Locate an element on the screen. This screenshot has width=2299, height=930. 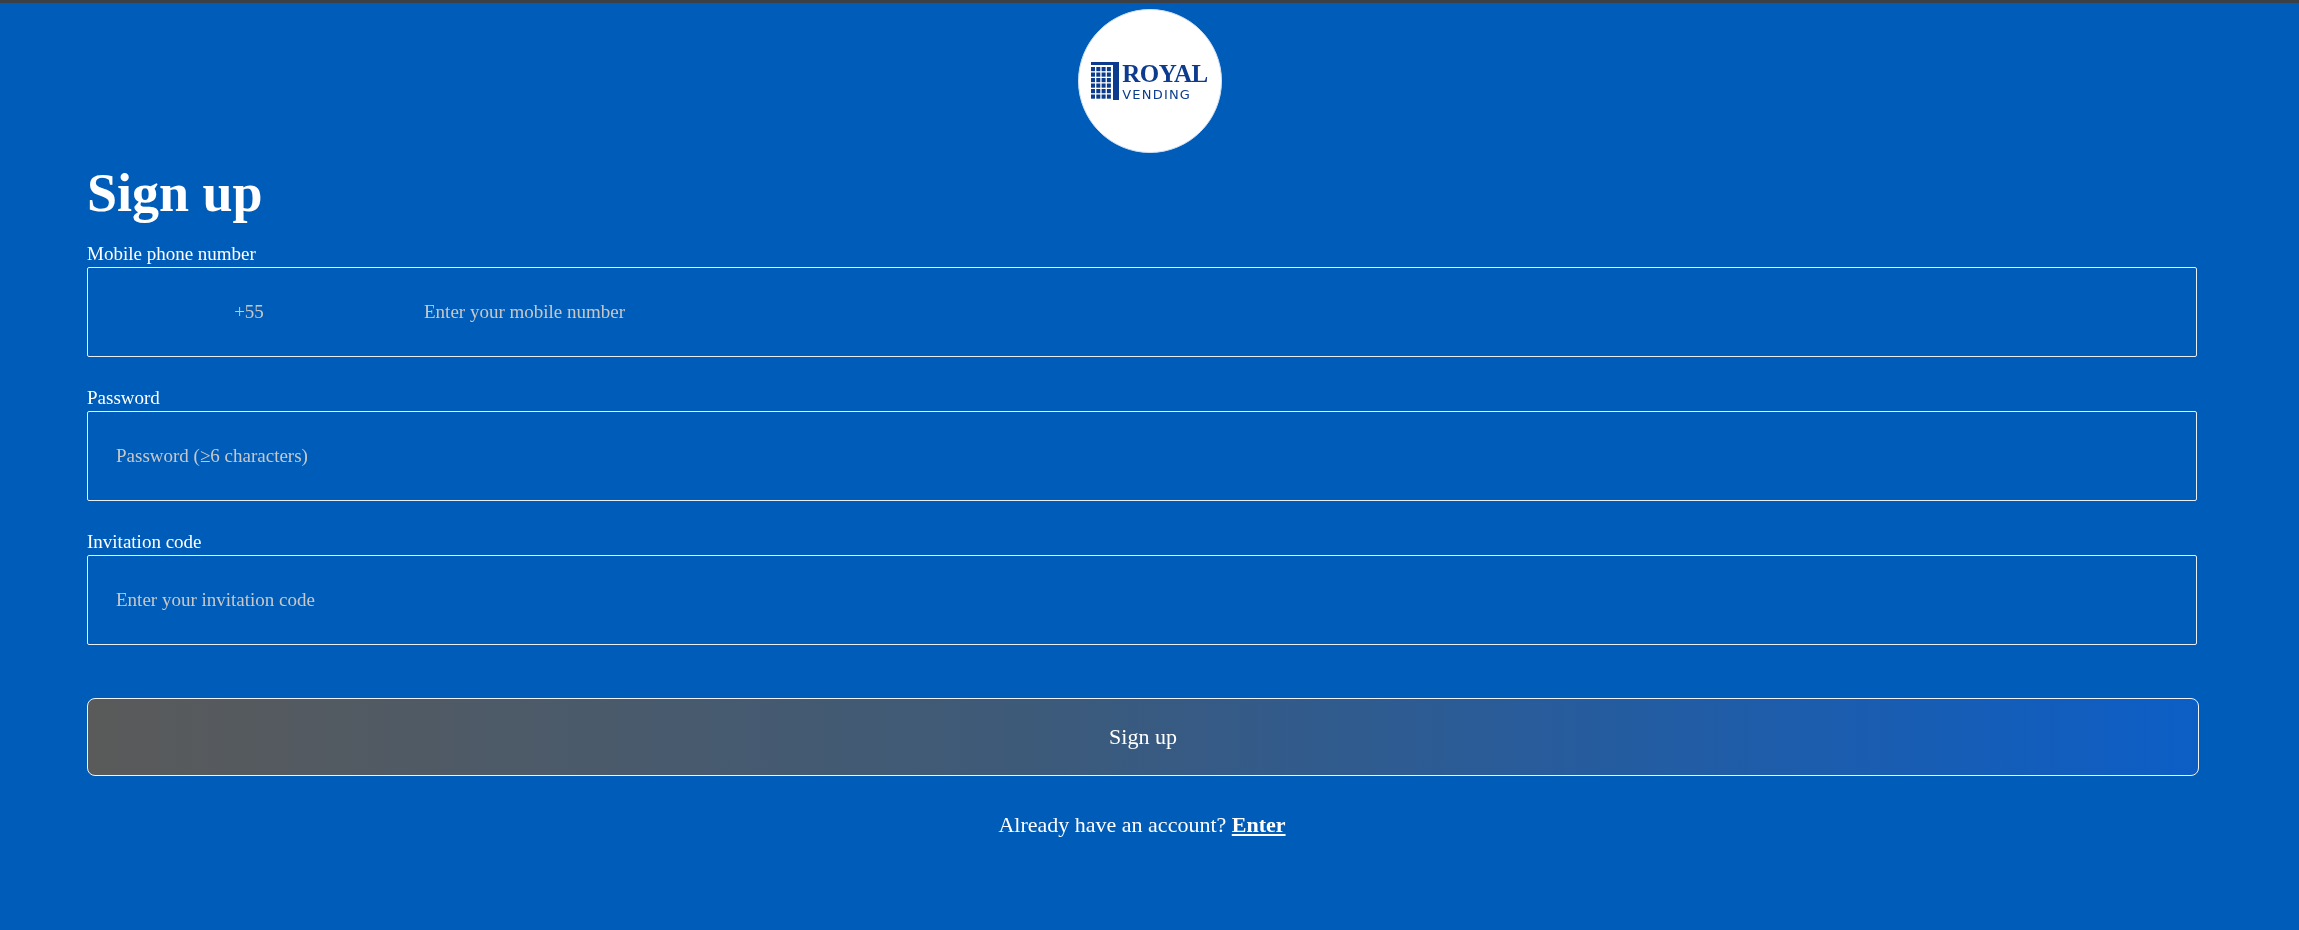
field-label: Invitation code is located at coordinates (145, 542).